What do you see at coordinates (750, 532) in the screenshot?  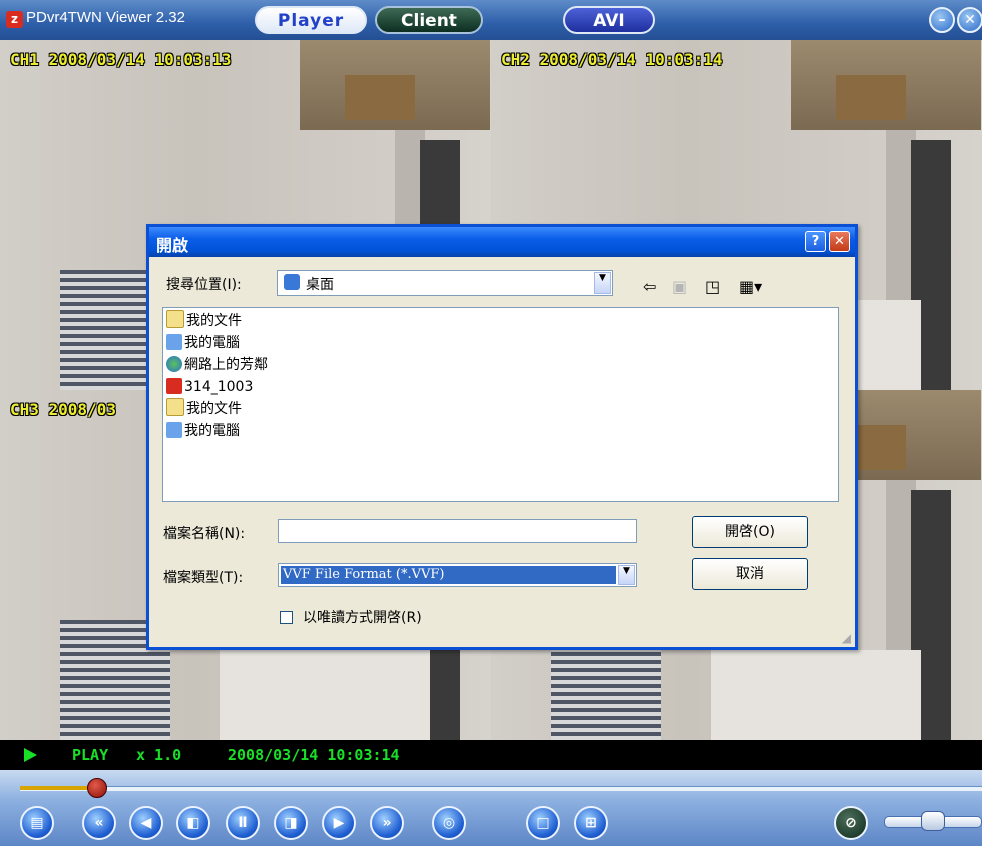 I see `open-button: 開啓(O)` at bounding box center [750, 532].